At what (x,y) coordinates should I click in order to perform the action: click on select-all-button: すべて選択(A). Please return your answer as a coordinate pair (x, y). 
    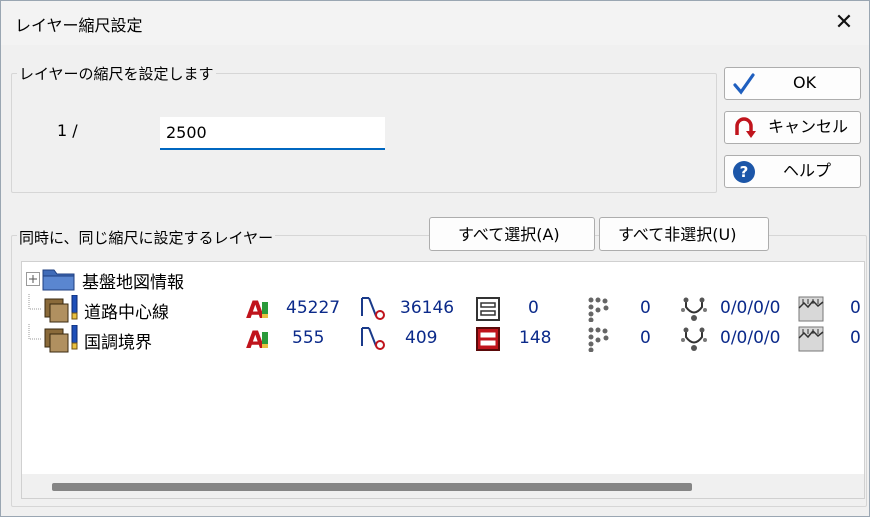
    Looking at the image, I should click on (512, 234).